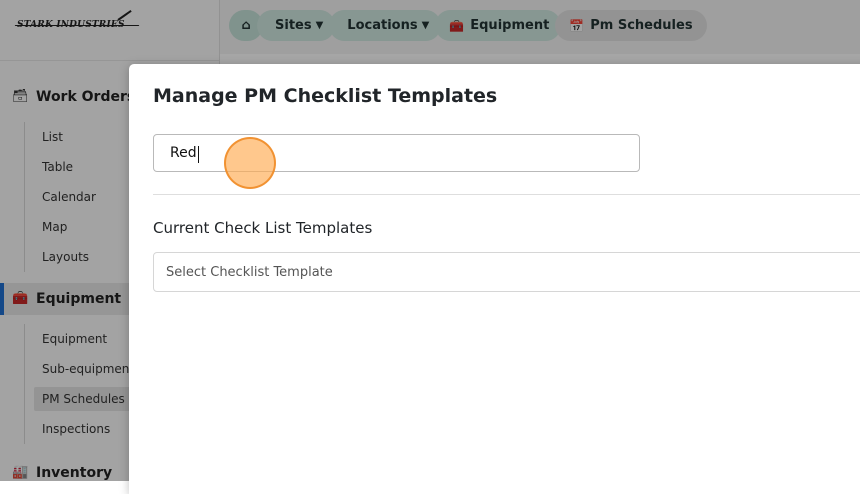 The image size is (860, 494). Describe the element at coordinates (506, 272) in the screenshot. I see `checklist-template-select: Select Checklist Template` at that location.